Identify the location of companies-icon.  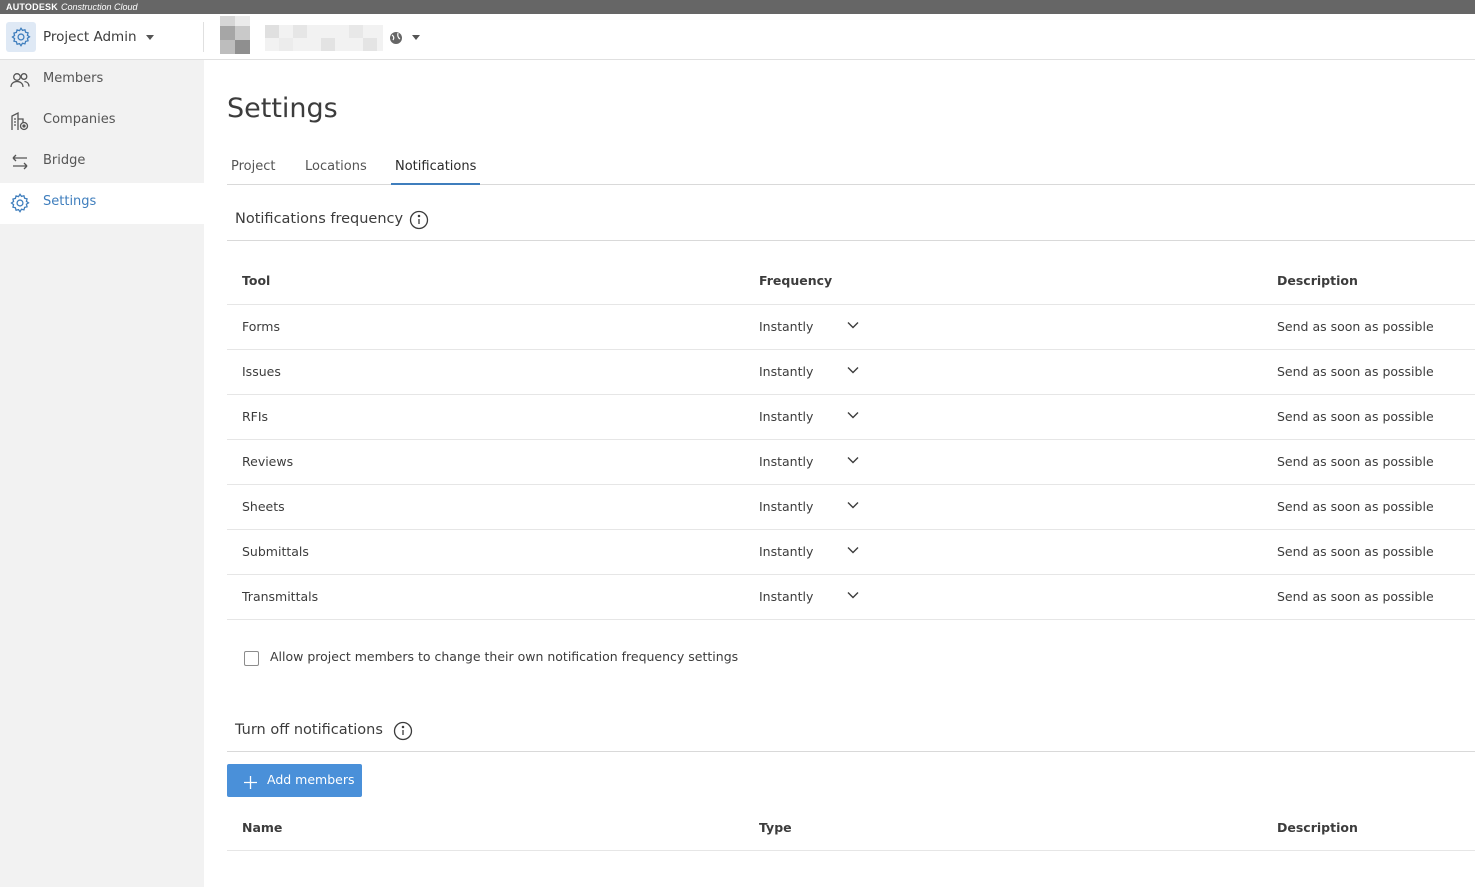
(20, 121).